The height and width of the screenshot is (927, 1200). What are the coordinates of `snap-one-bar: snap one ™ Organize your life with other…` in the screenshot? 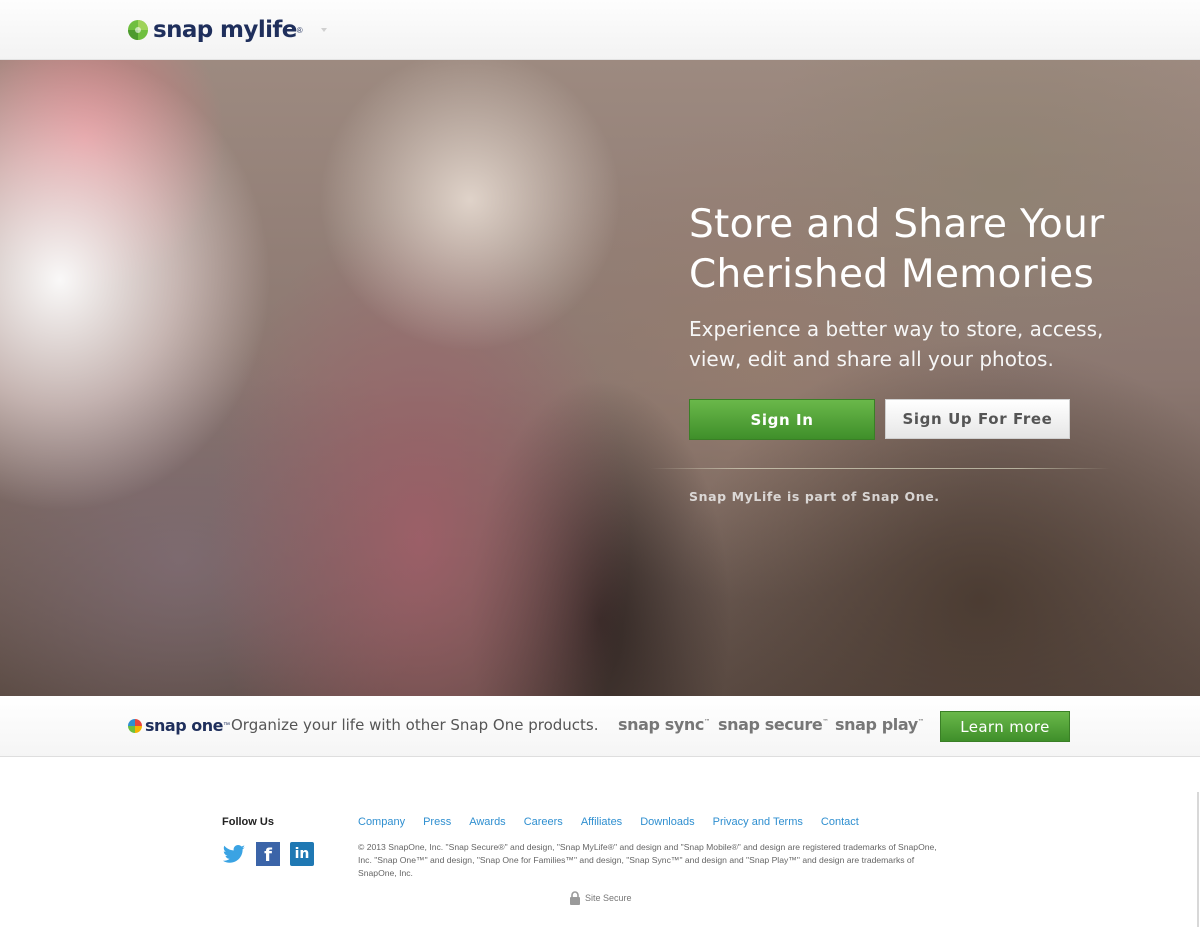 It's located at (600, 726).